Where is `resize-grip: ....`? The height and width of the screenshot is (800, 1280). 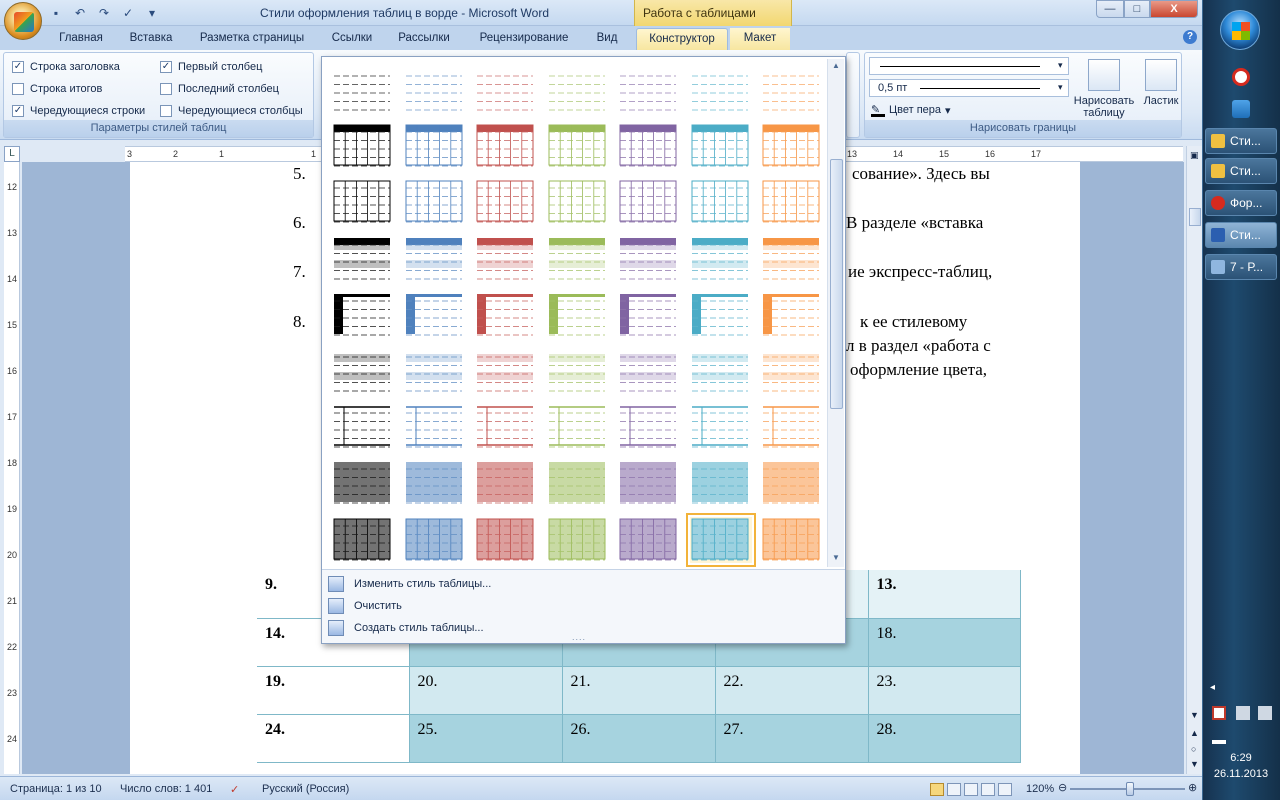 resize-grip: .... is located at coordinates (579, 637).